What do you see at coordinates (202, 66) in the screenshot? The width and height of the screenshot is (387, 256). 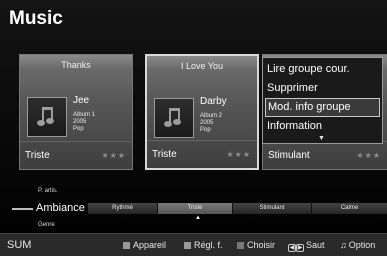 I see `song-title: I Love You` at bounding box center [202, 66].